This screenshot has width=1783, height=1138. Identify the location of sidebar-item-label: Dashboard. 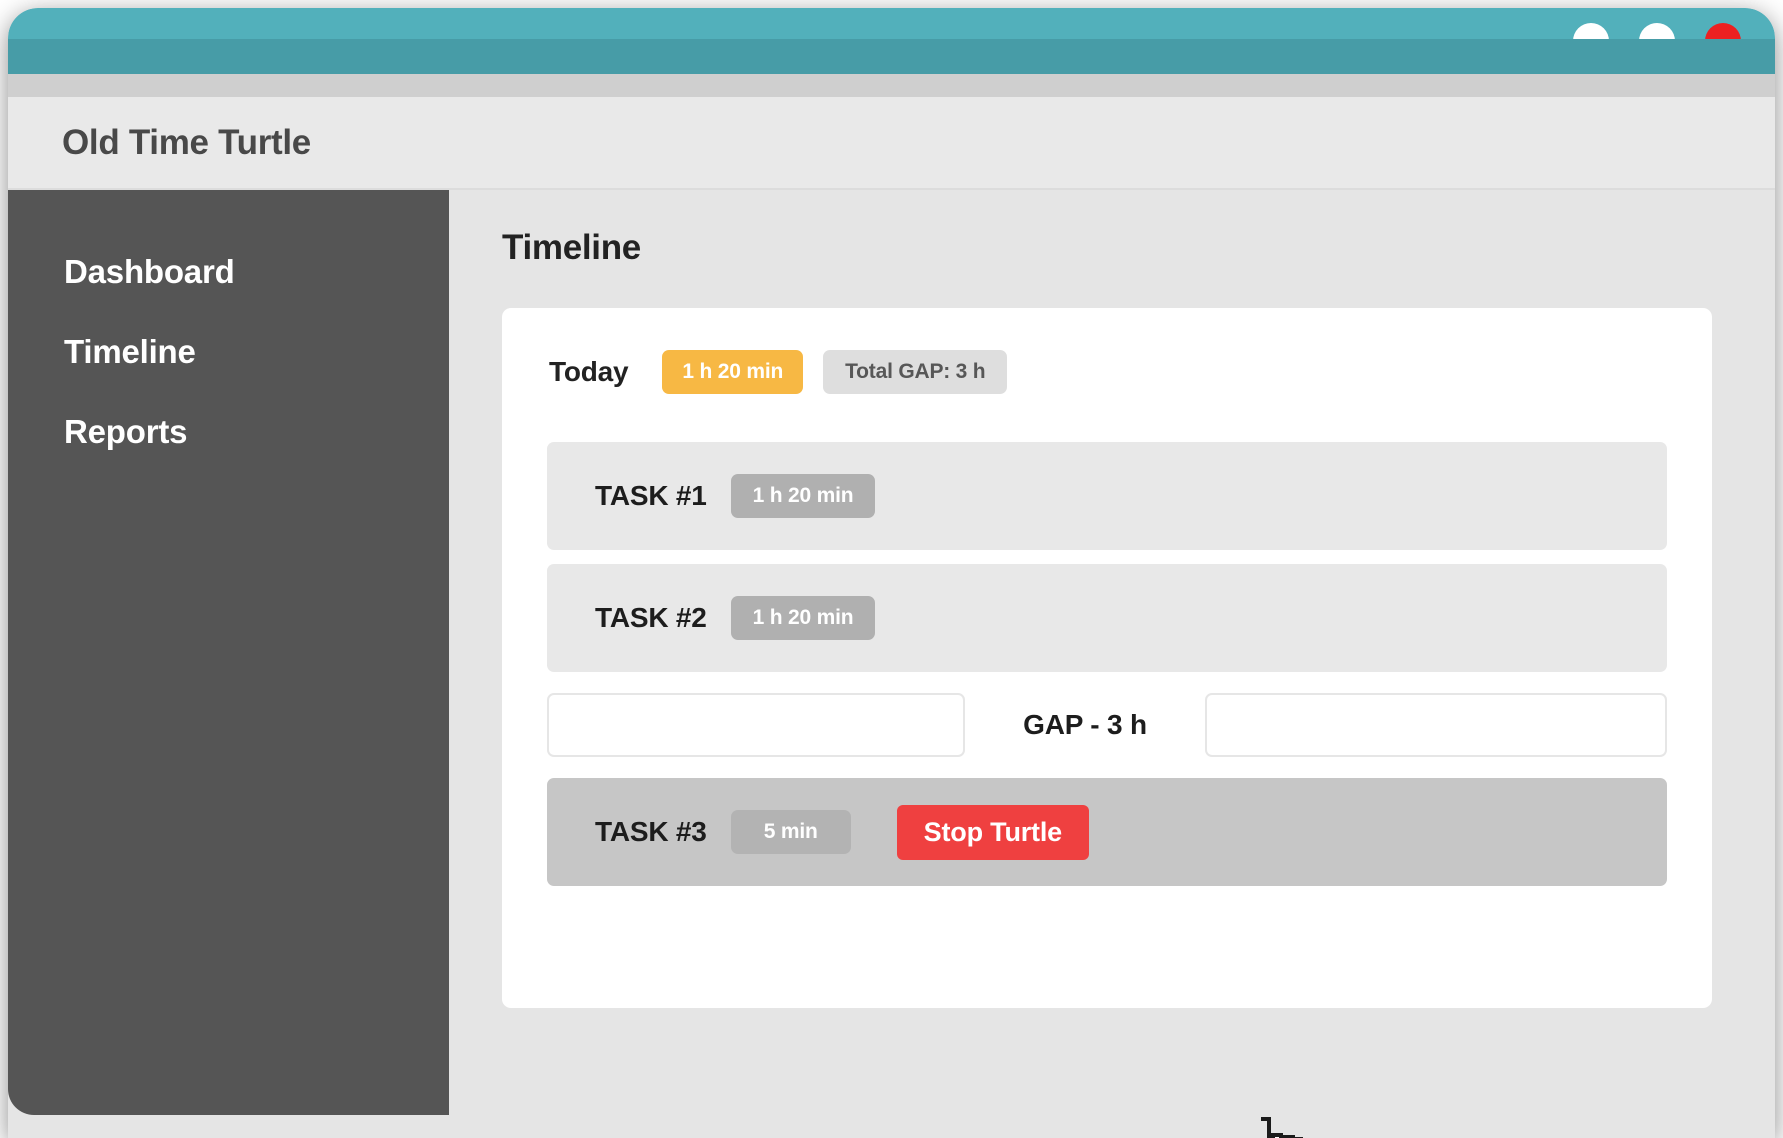
(149, 271).